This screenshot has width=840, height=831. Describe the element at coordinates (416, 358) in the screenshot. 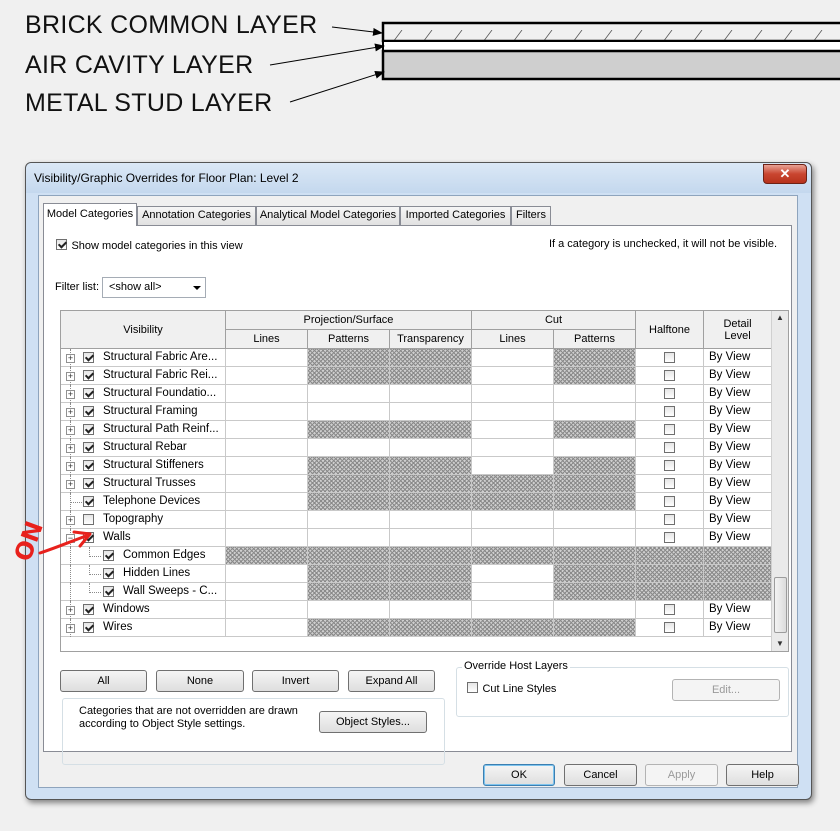

I see `table-row: + Structural Fabric Are... By View` at that location.